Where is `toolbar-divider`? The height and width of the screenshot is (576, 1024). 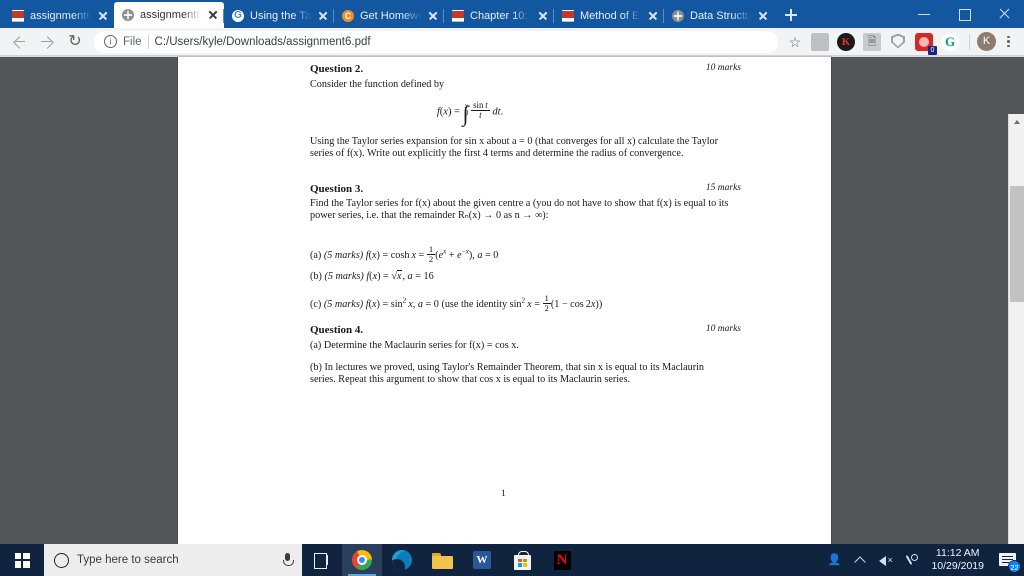 toolbar-divider is located at coordinates (969, 41).